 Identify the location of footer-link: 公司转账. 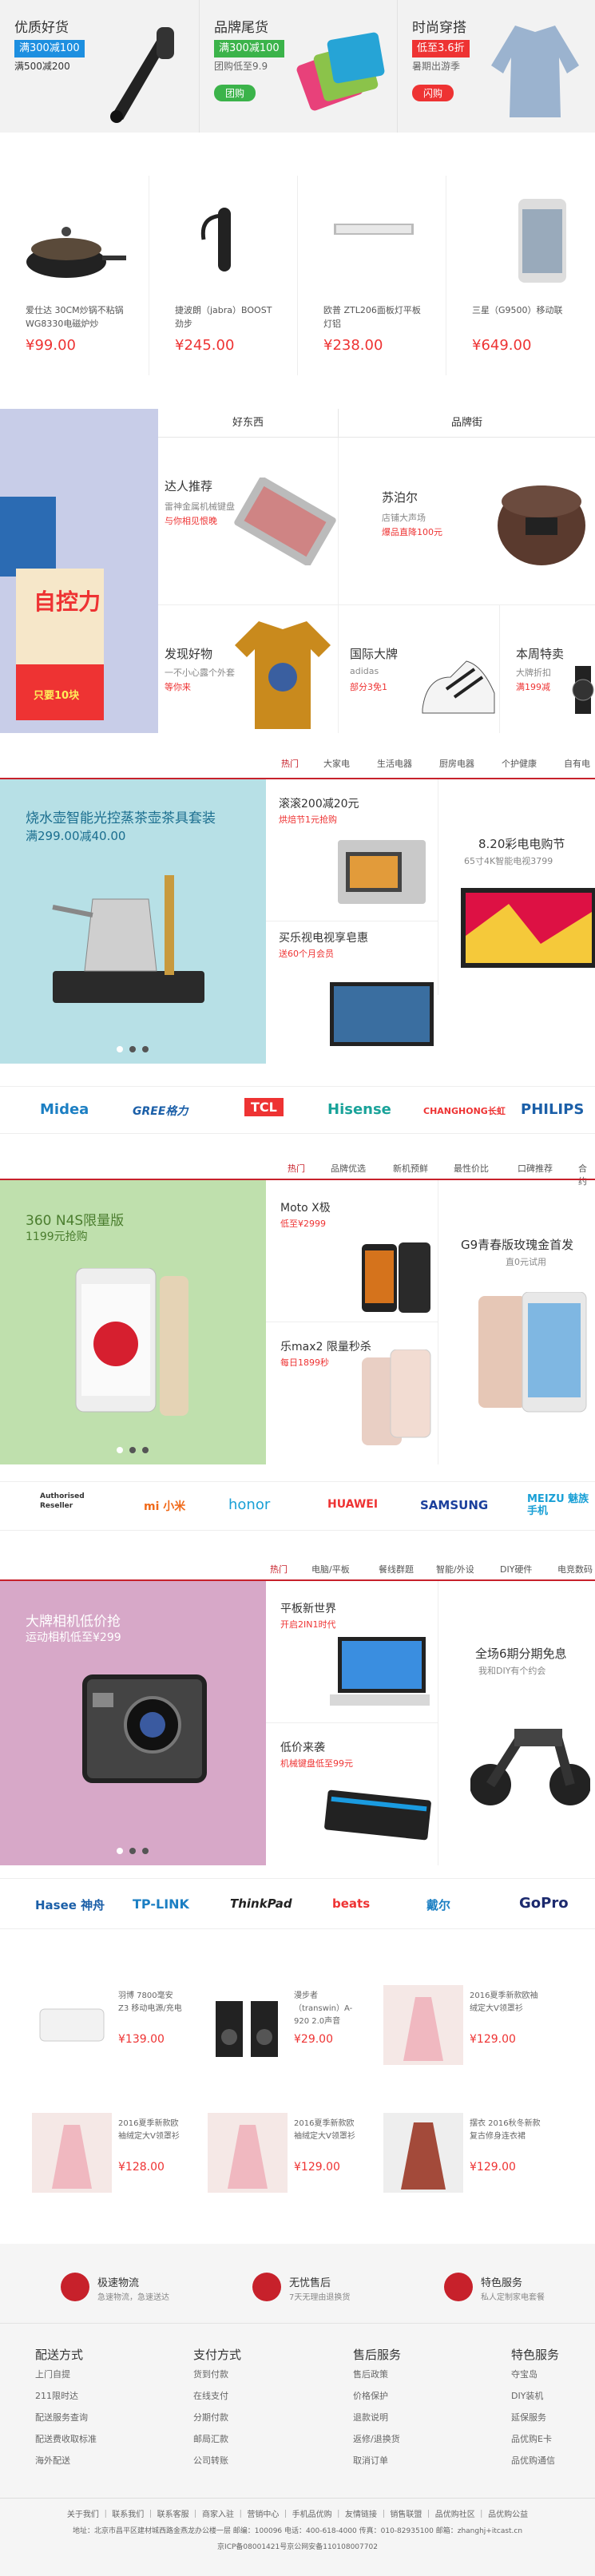
(210, 2460).